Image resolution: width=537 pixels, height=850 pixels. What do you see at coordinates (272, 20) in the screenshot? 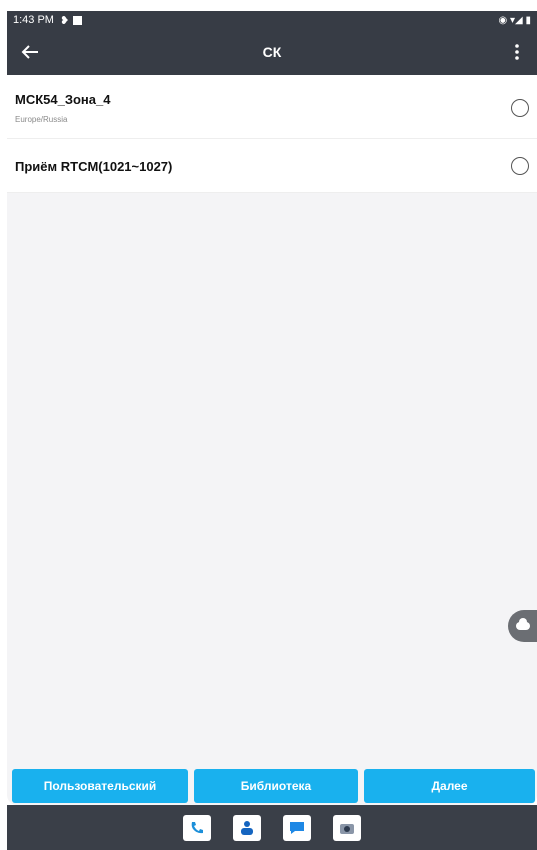
I see `status-bar: 1:43 PM ❥ ◉ ▾◢ ▮` at bounding box center [272, 20].